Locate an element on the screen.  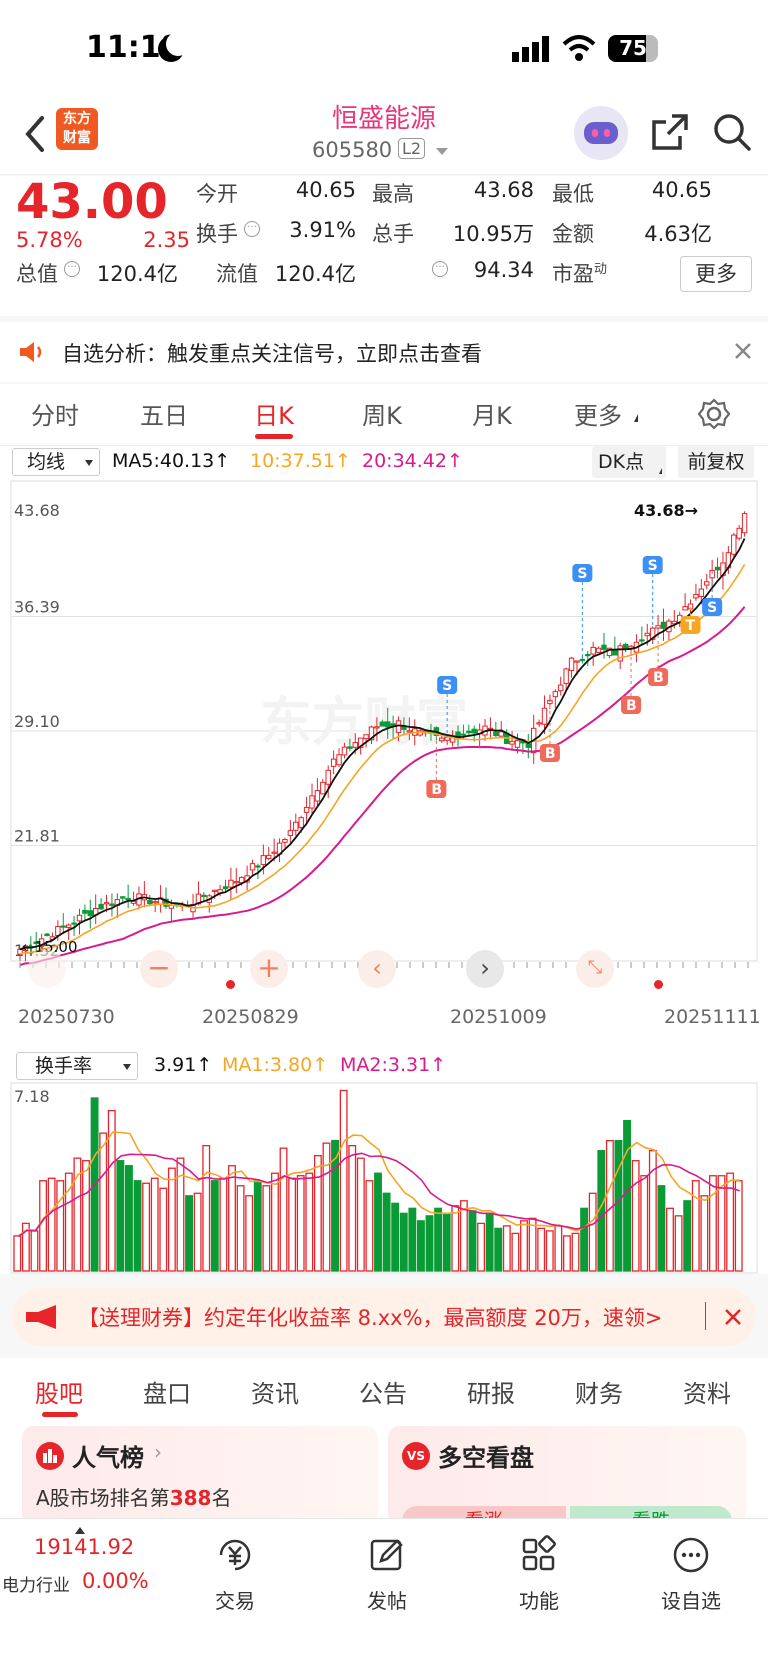
stock-code: 605580 is located at coordinates (352, 150).